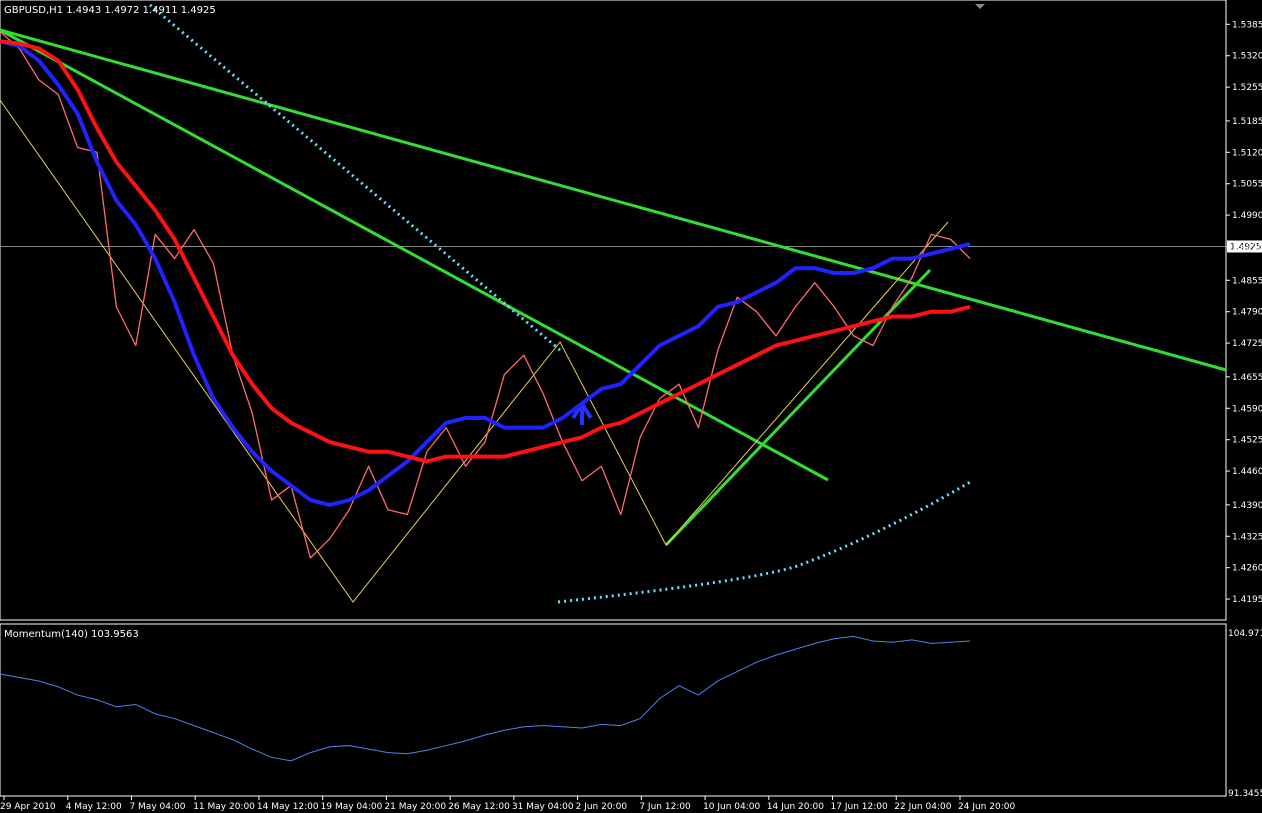  I want to click on price-tick-label: 1.4460, so click(1247, 472).